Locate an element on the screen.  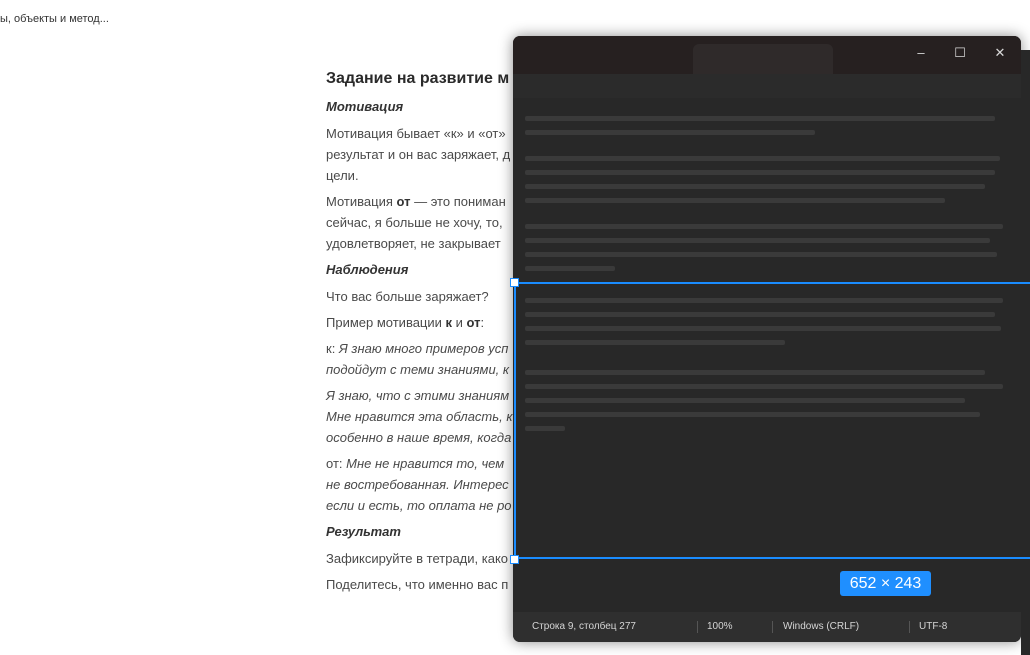
text: Пример мотивации is located at coordinates (386, 322).